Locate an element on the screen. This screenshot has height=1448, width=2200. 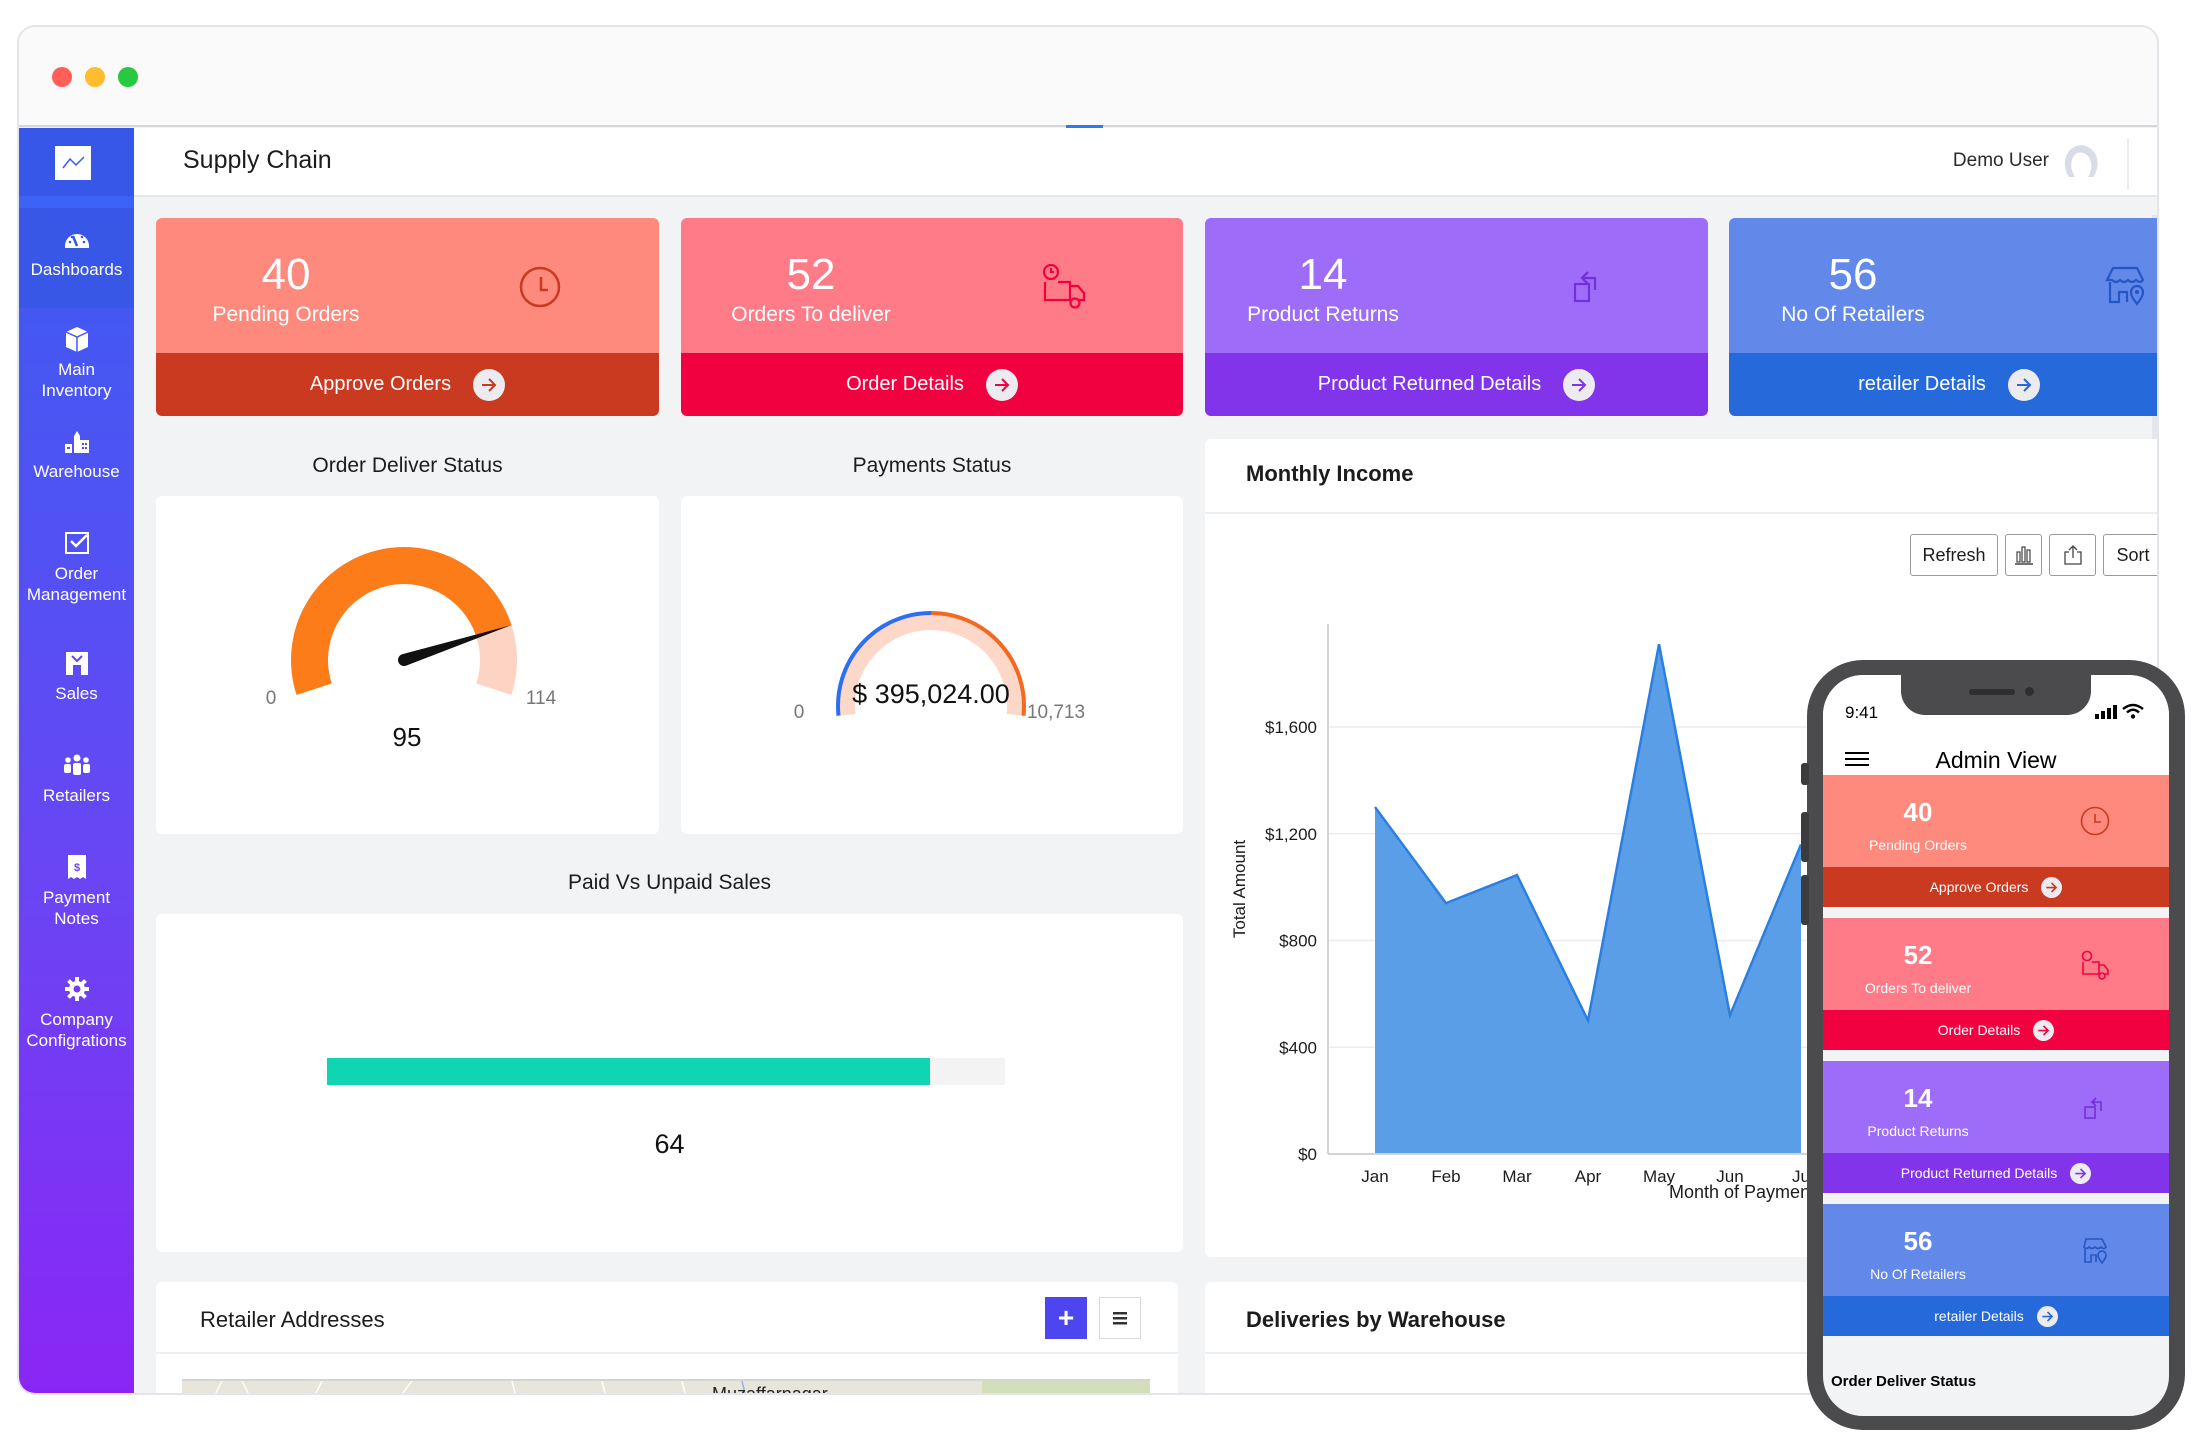
mobile-approve-orders-button: Approve Orders is located at coordinates (1996, 887).